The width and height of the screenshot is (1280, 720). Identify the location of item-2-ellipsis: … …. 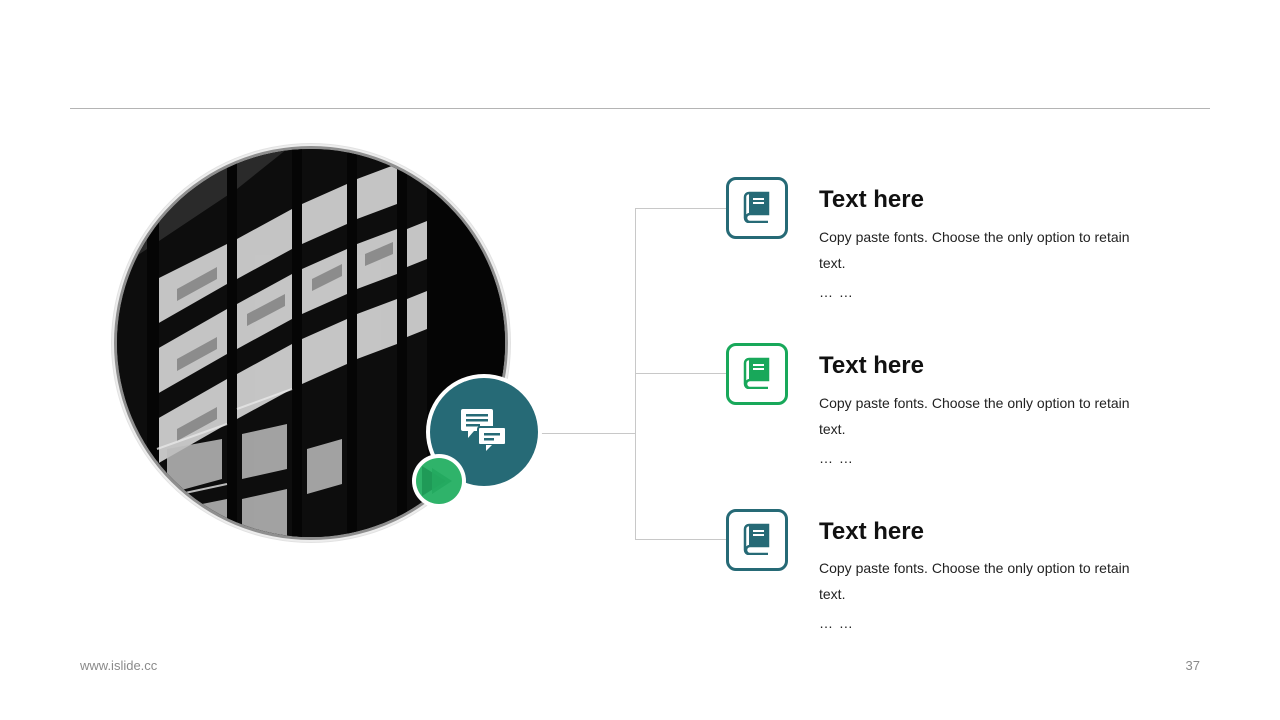
(836, 458).